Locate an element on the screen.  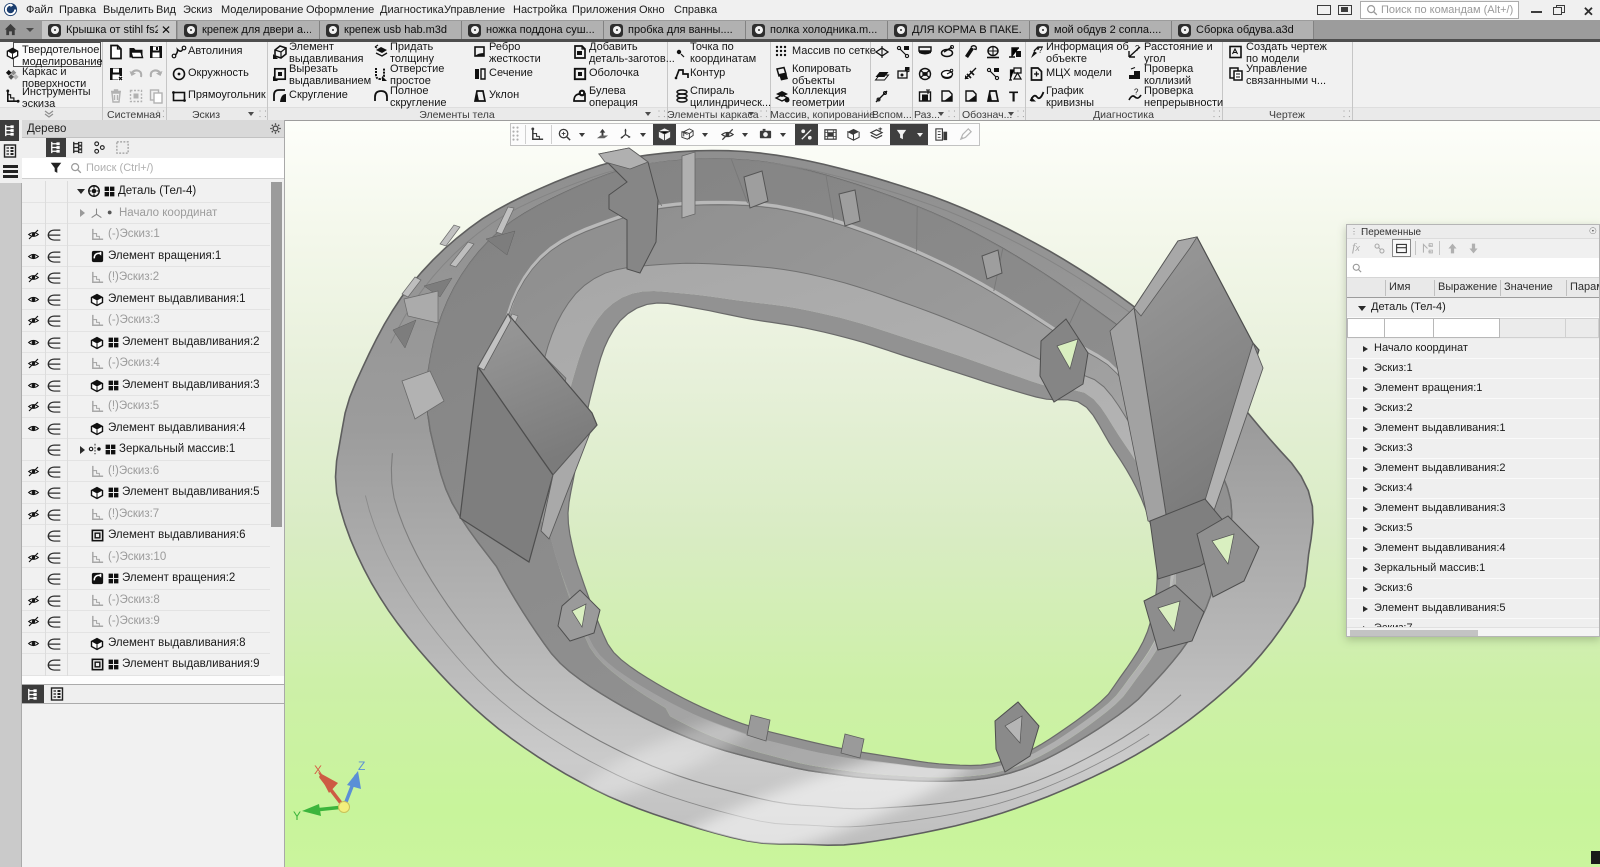
svg-text: Y is located at coordinates (297, 816).